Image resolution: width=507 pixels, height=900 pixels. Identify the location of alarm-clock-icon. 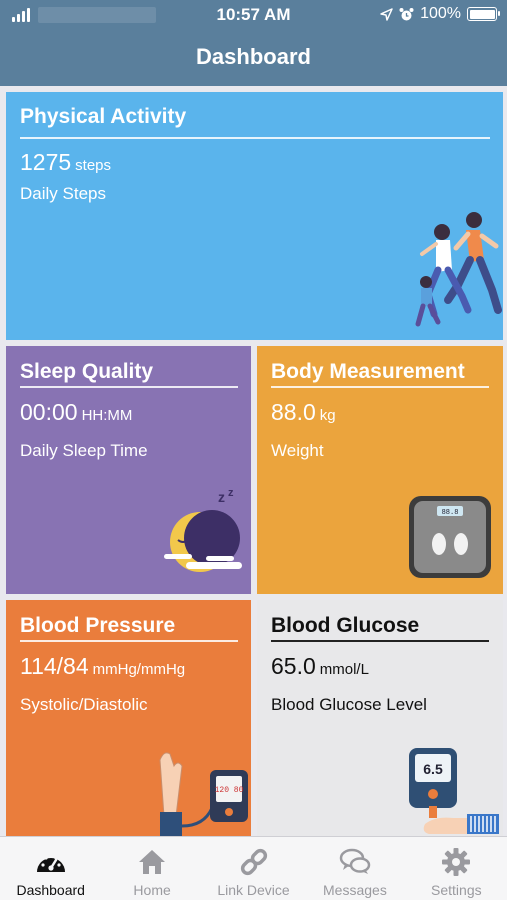
(406, 13).